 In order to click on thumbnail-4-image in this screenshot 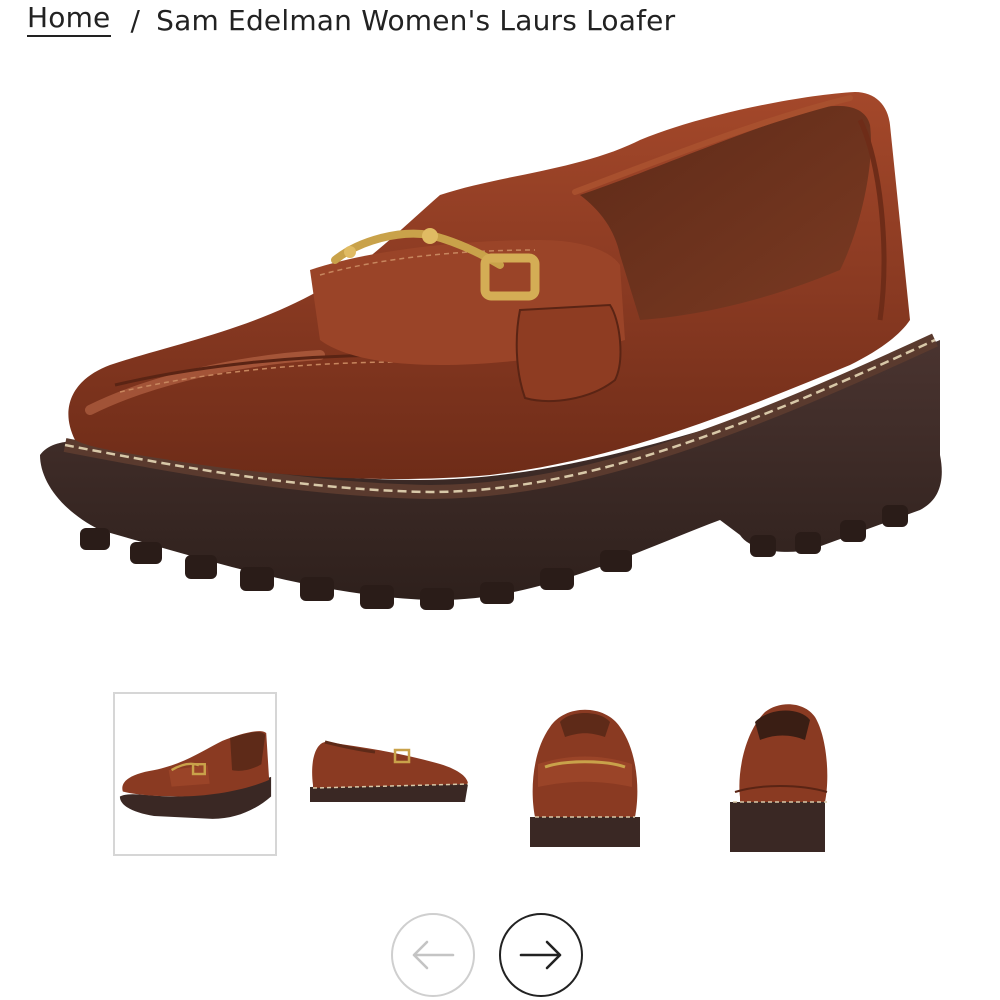, I will do `click(779, 778)`.